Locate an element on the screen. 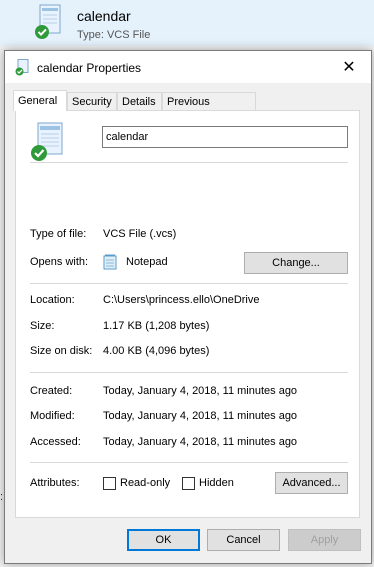  dialog-title: calendar Properties is located at coordinates (89, 68).